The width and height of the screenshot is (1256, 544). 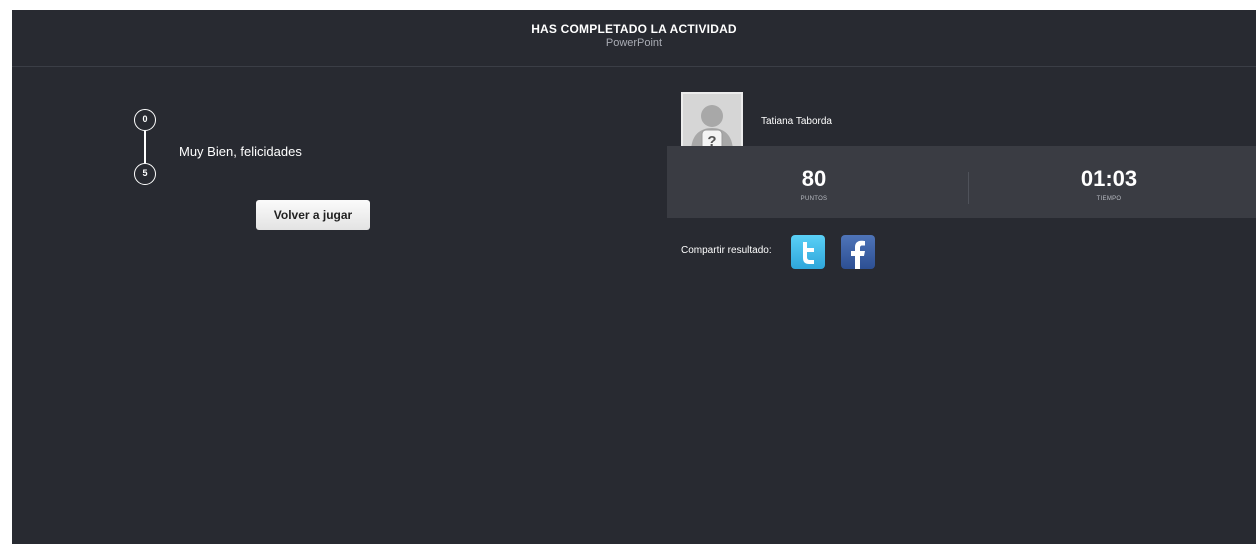 I want to click on points-stat: 80 PUNTOS, so click(x=814, y=182).